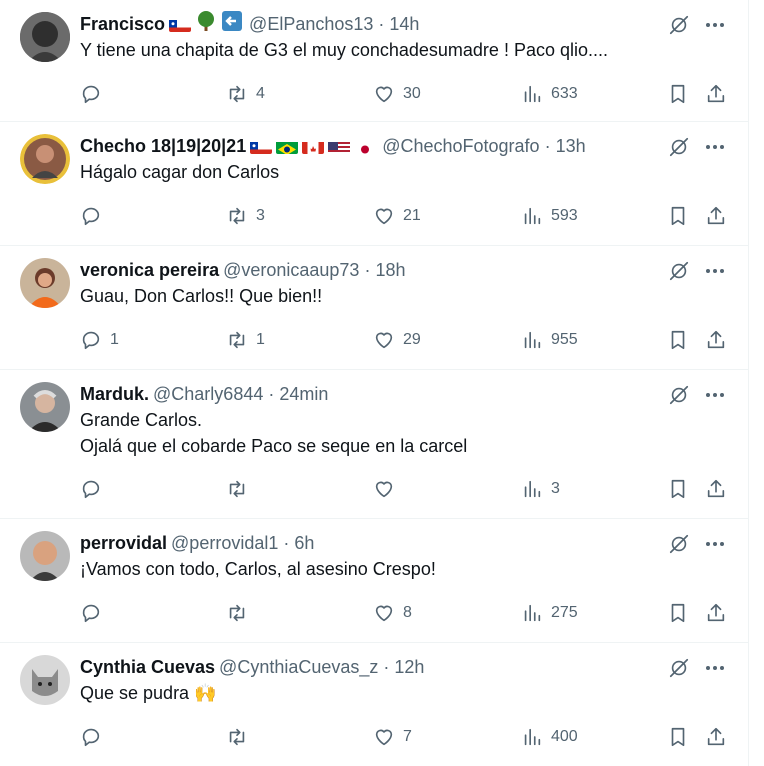 Image resolution: width=764 pixels, height=766 pixels. Describe the element at coordinates (224, 543) in the screenshot. I see `author-handle: @perrovidal1` at that location.